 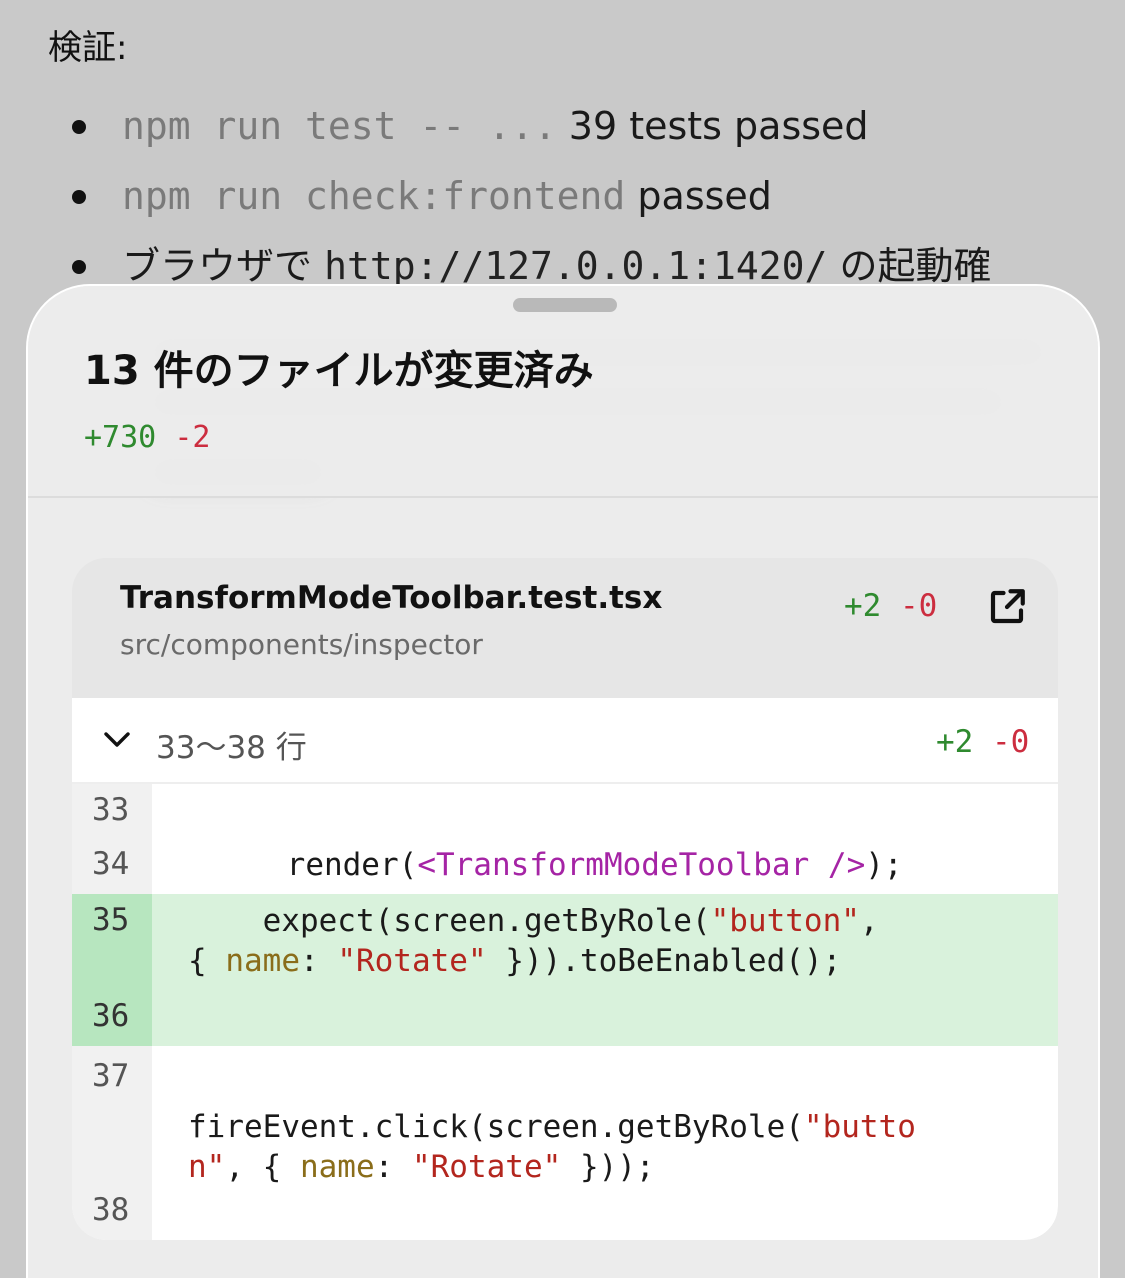 What do you see at coordinates (315, 865) in the screenshot?
I see `code-token: render(` at bounding box center [315, 865].